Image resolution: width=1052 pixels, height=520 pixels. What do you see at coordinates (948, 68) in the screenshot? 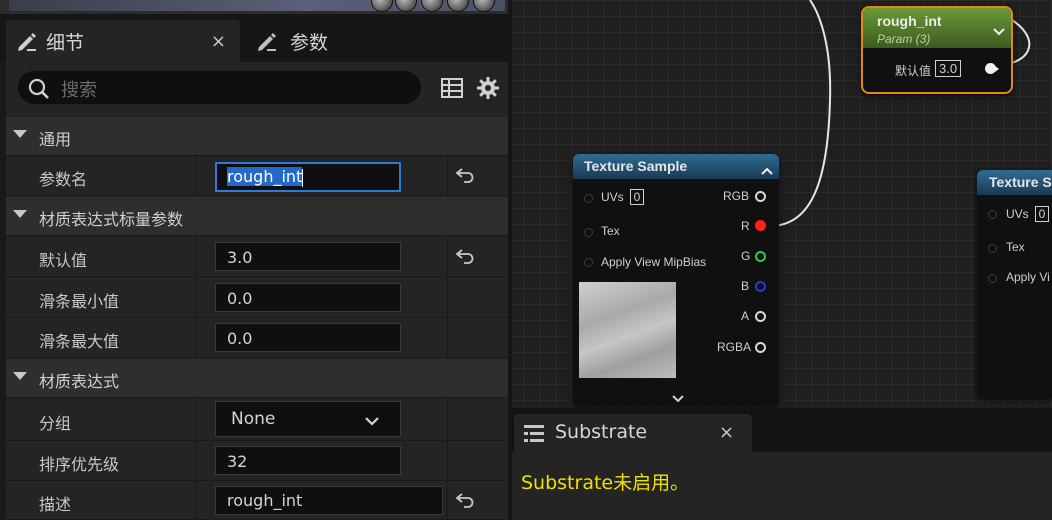
I see `param-default-value: 3.0` at bounding box center [948, 68].